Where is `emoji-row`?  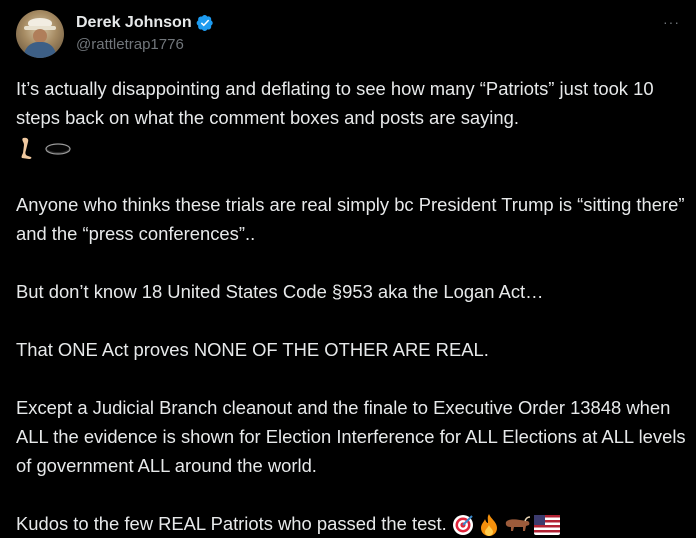
emoji-row is located at coordinates (351, 146).